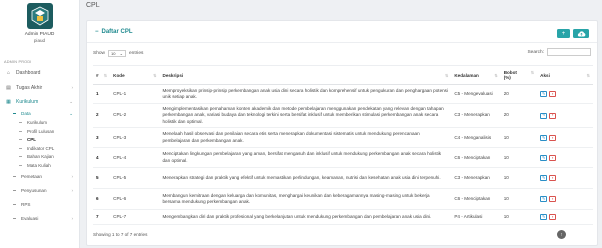 This screenshot has width=602, height=248. I want to click on sidebar-subitem-bahan-kajian: Bahan Kajian, so click(39, 157).